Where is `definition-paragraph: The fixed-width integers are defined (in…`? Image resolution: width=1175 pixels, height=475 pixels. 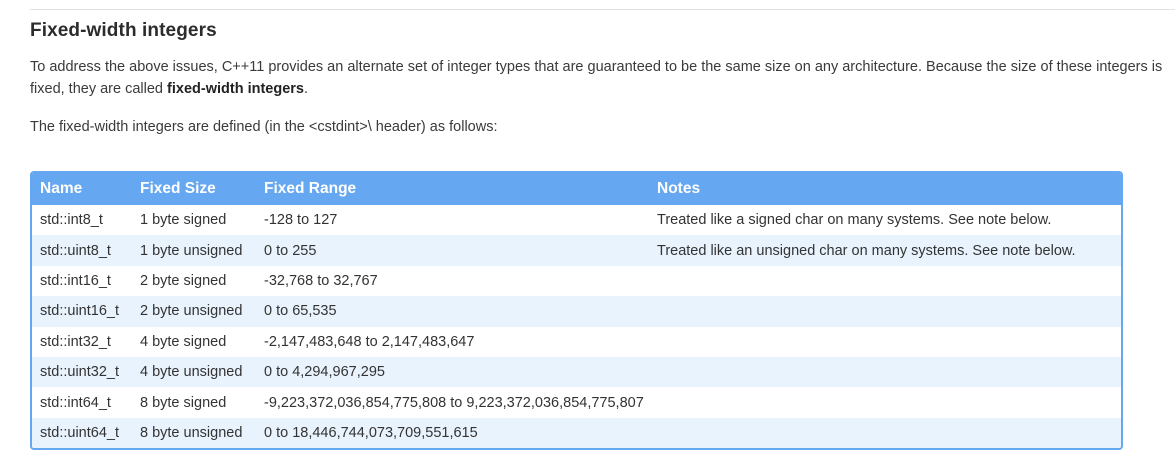
definition-paragraph: The fixed-width integers are defined (in… is located at coordinates (264, 127).